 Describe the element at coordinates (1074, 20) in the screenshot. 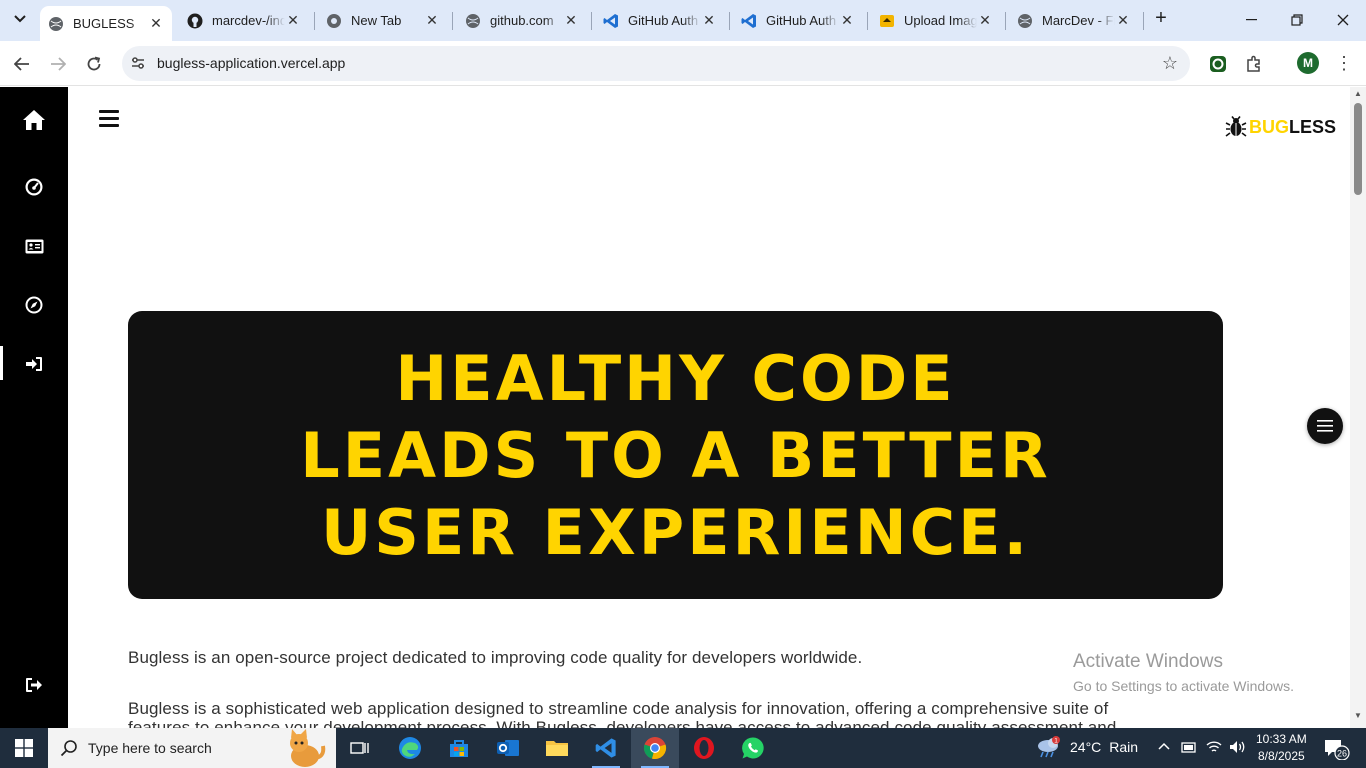

I see `tab-marcdev: MarcDev - Fr ✕` at that location.